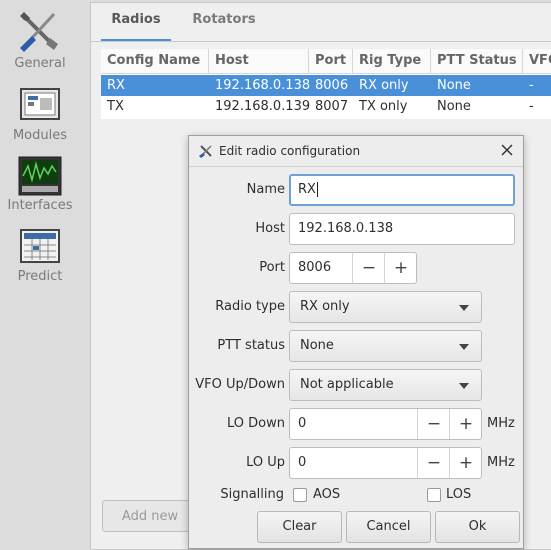 This screenshot has height=550, width=551. Describe the element at coordinates (384, 85) in the screenshot. I see `cell-rig-type: RX only` at that location.